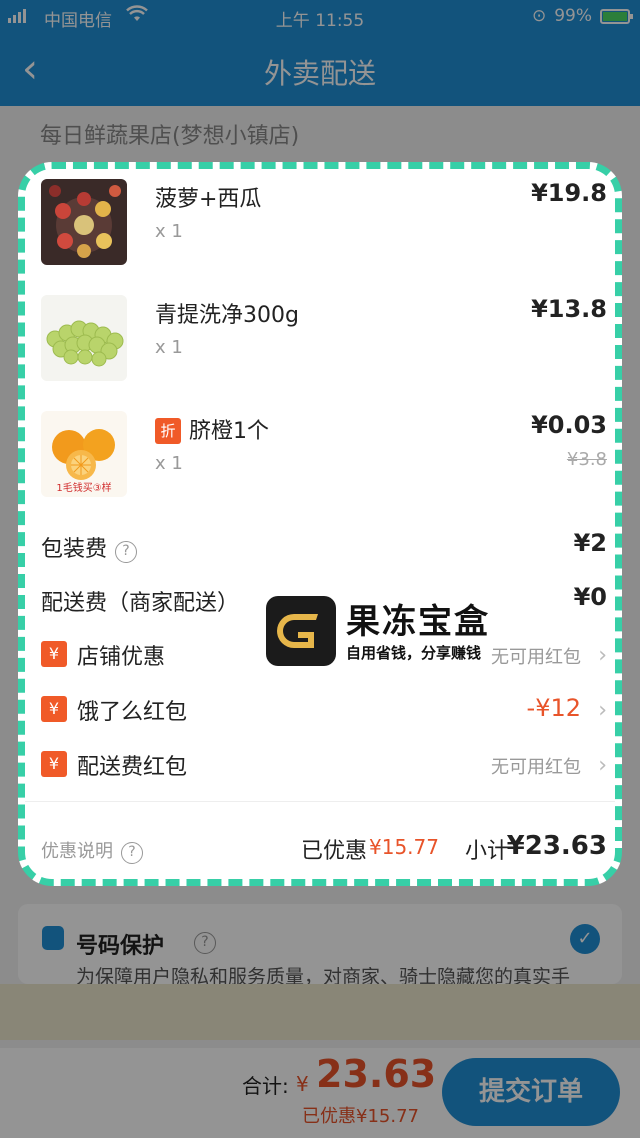 The height and width of the screenshot is (1138, 640). I want to click on discount-tag: 折, so click(168, 431).